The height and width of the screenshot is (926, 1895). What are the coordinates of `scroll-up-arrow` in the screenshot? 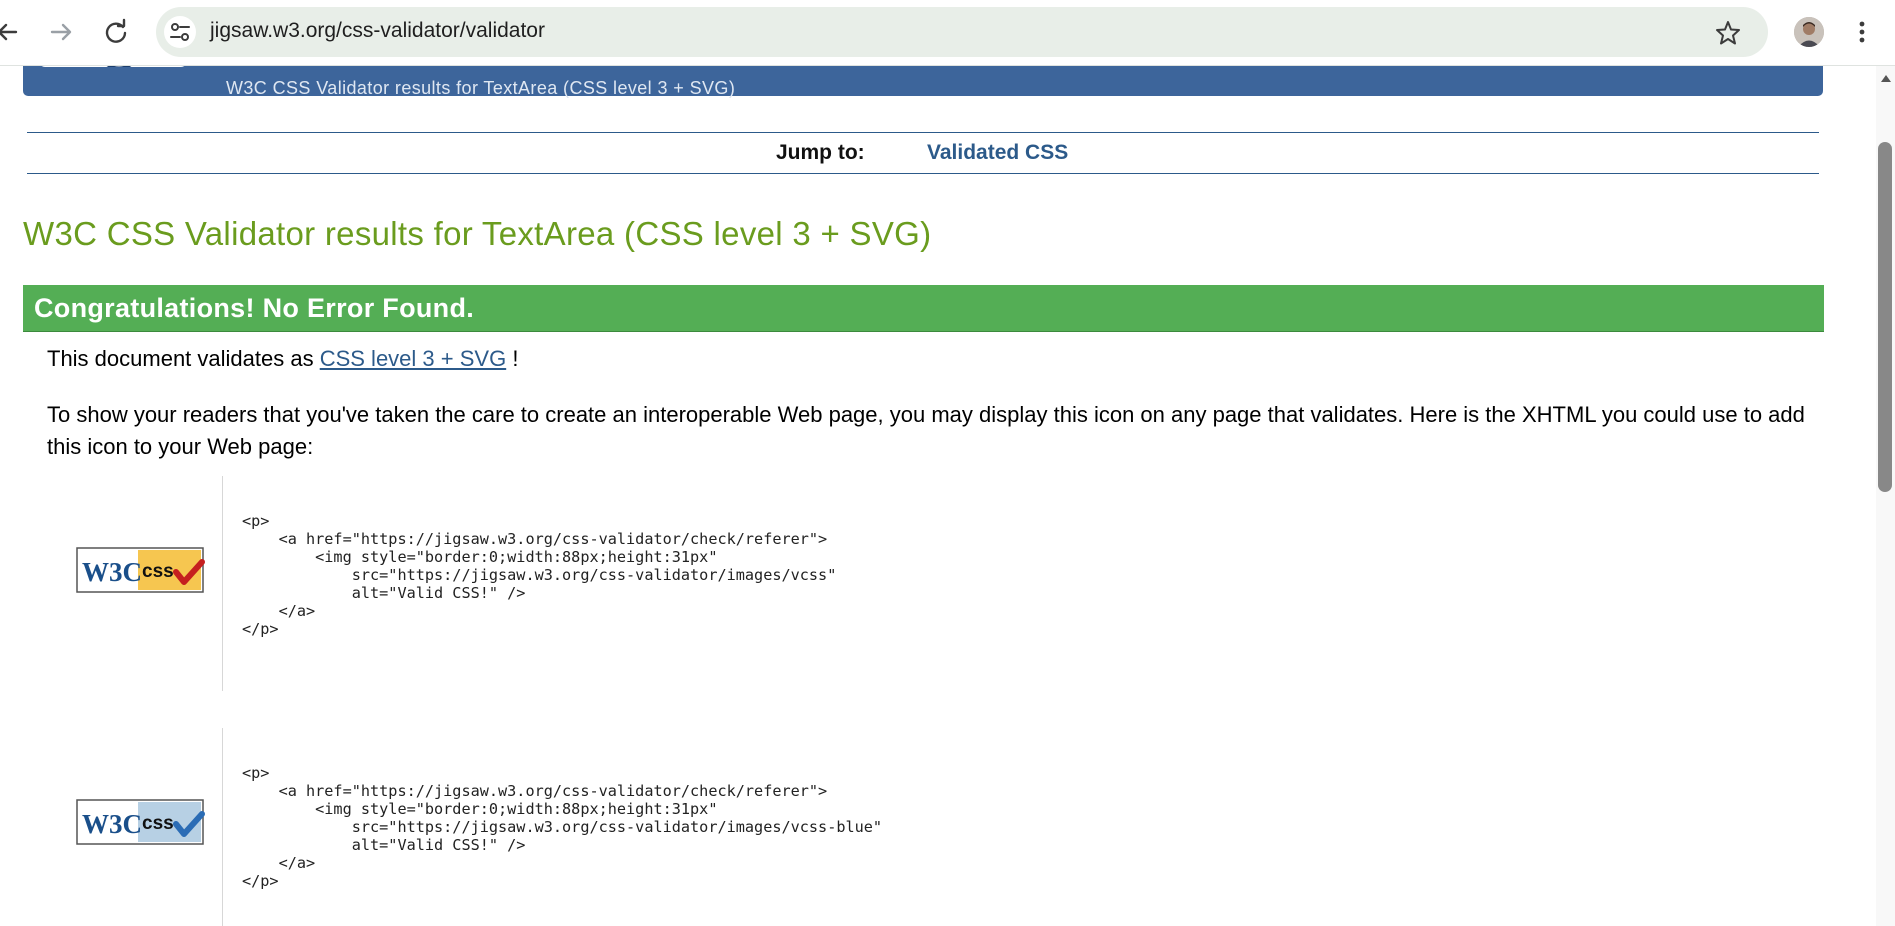 It's located at (1886, 76).